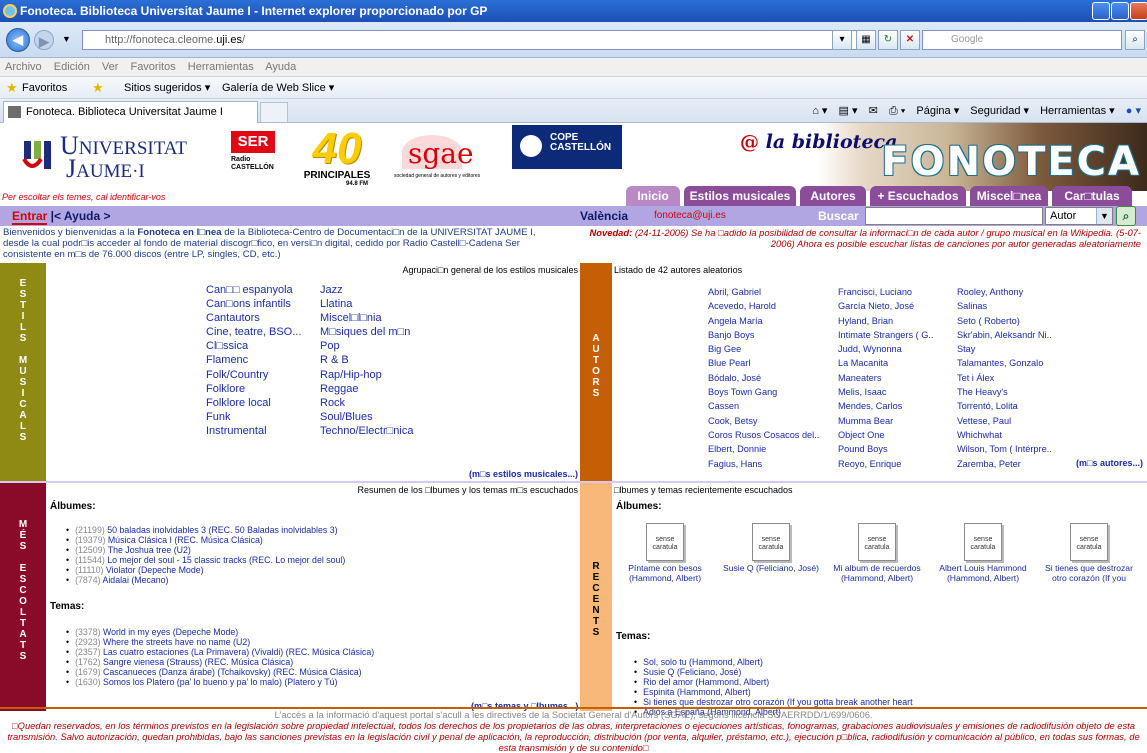 This screenshot has height=753, width=1147. I want to click on recent-pages-dropdown: ▼, so click(66, 39).